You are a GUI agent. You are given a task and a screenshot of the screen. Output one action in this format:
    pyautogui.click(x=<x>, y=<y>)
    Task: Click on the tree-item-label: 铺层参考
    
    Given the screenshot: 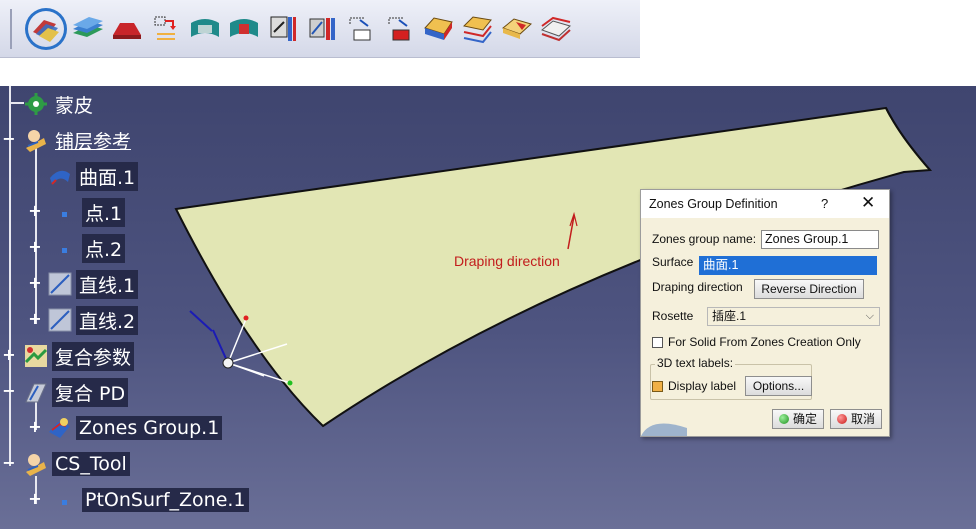 What is the action you would take?
    pyautogui.click(x=93, y=141)
    